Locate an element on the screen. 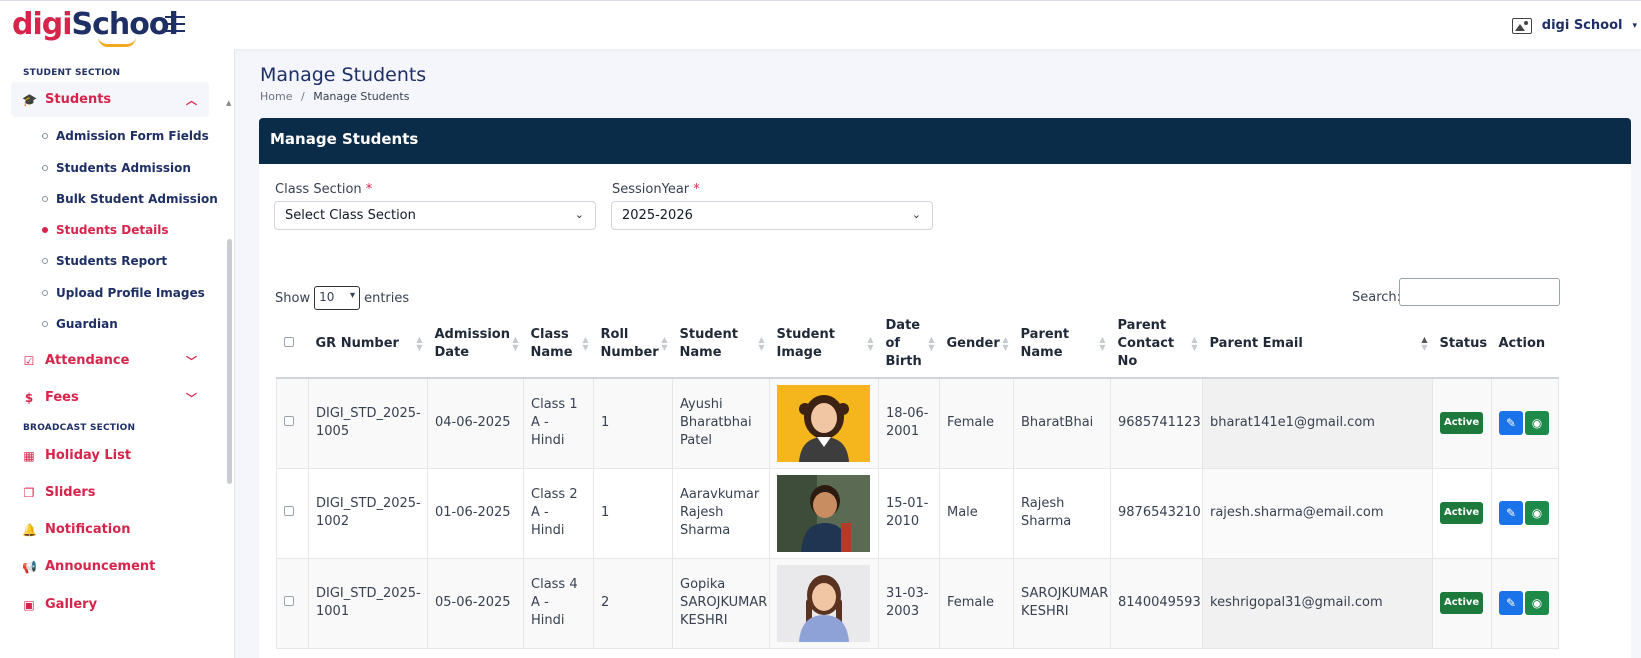  sidebar-sub-students-details: Students Details is located at coordinates (105, 230).